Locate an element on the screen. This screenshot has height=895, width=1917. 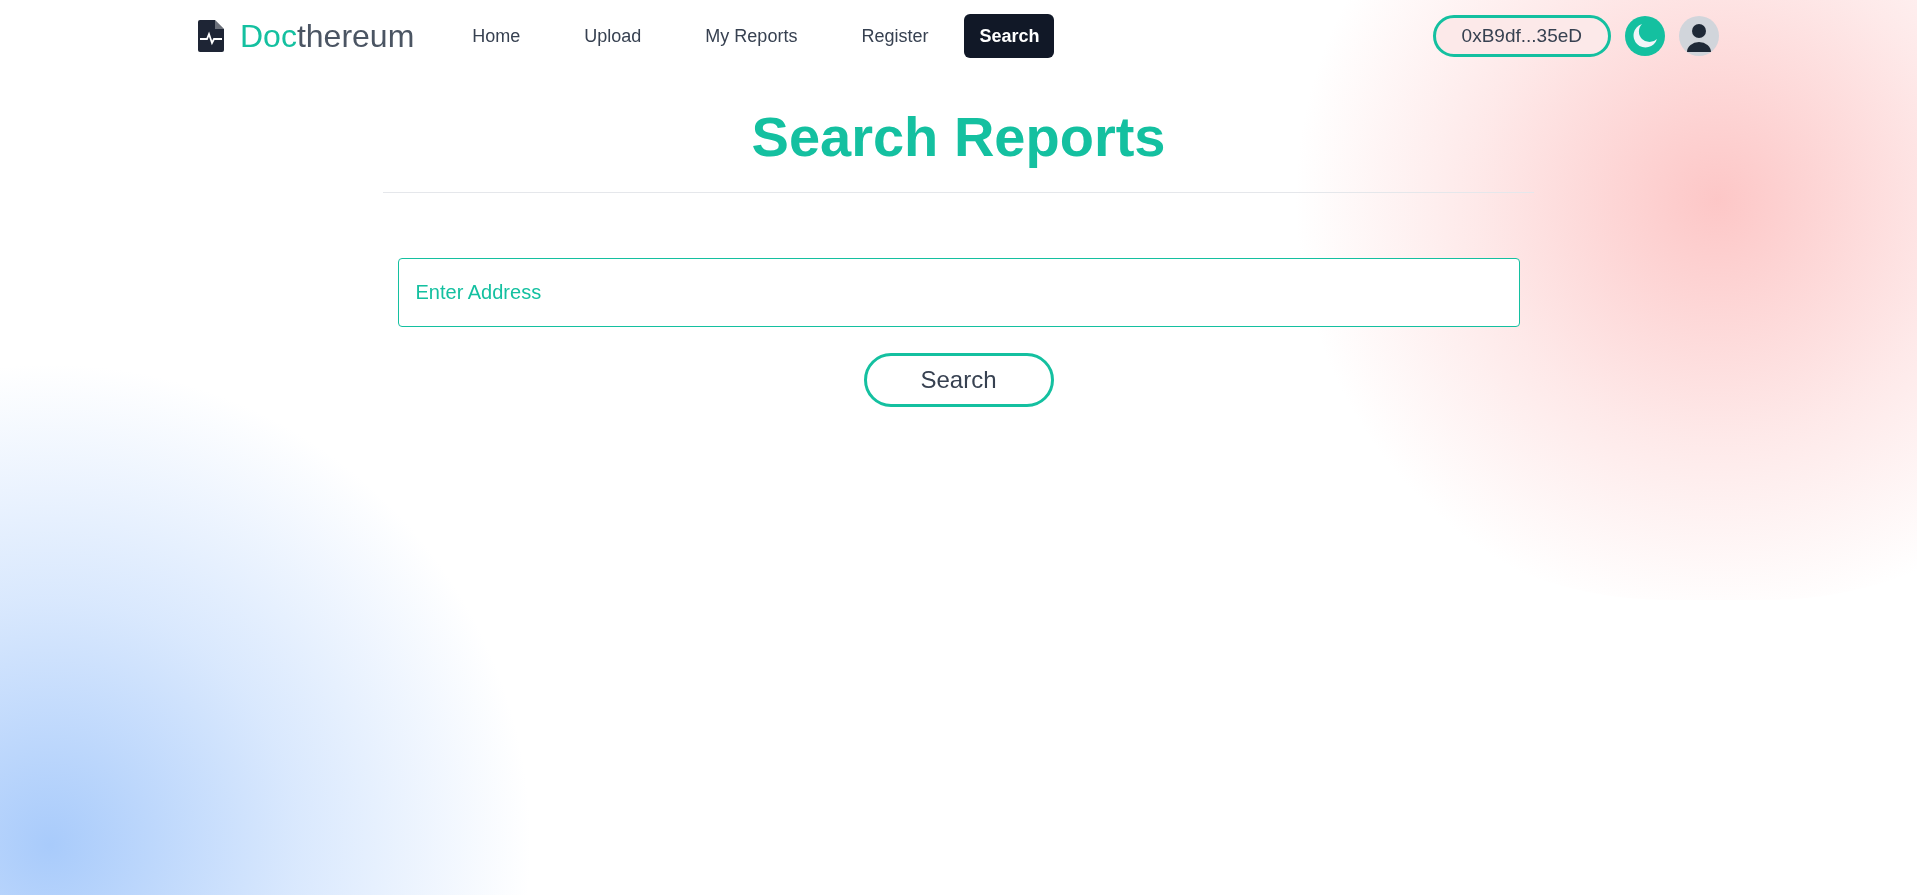
nav-link: Home is located at coordinates (496, 36).